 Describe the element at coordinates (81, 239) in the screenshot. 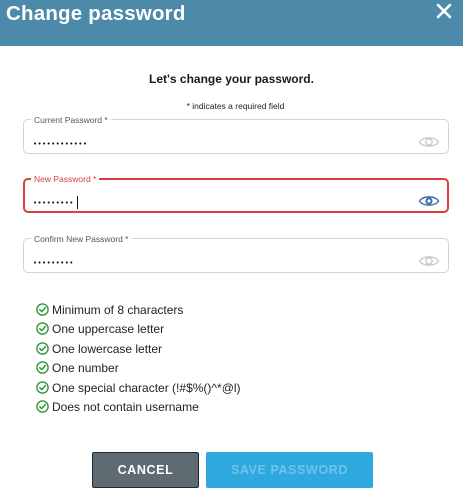

I see `confirm-password-label: Confirm New Password *` at that location.